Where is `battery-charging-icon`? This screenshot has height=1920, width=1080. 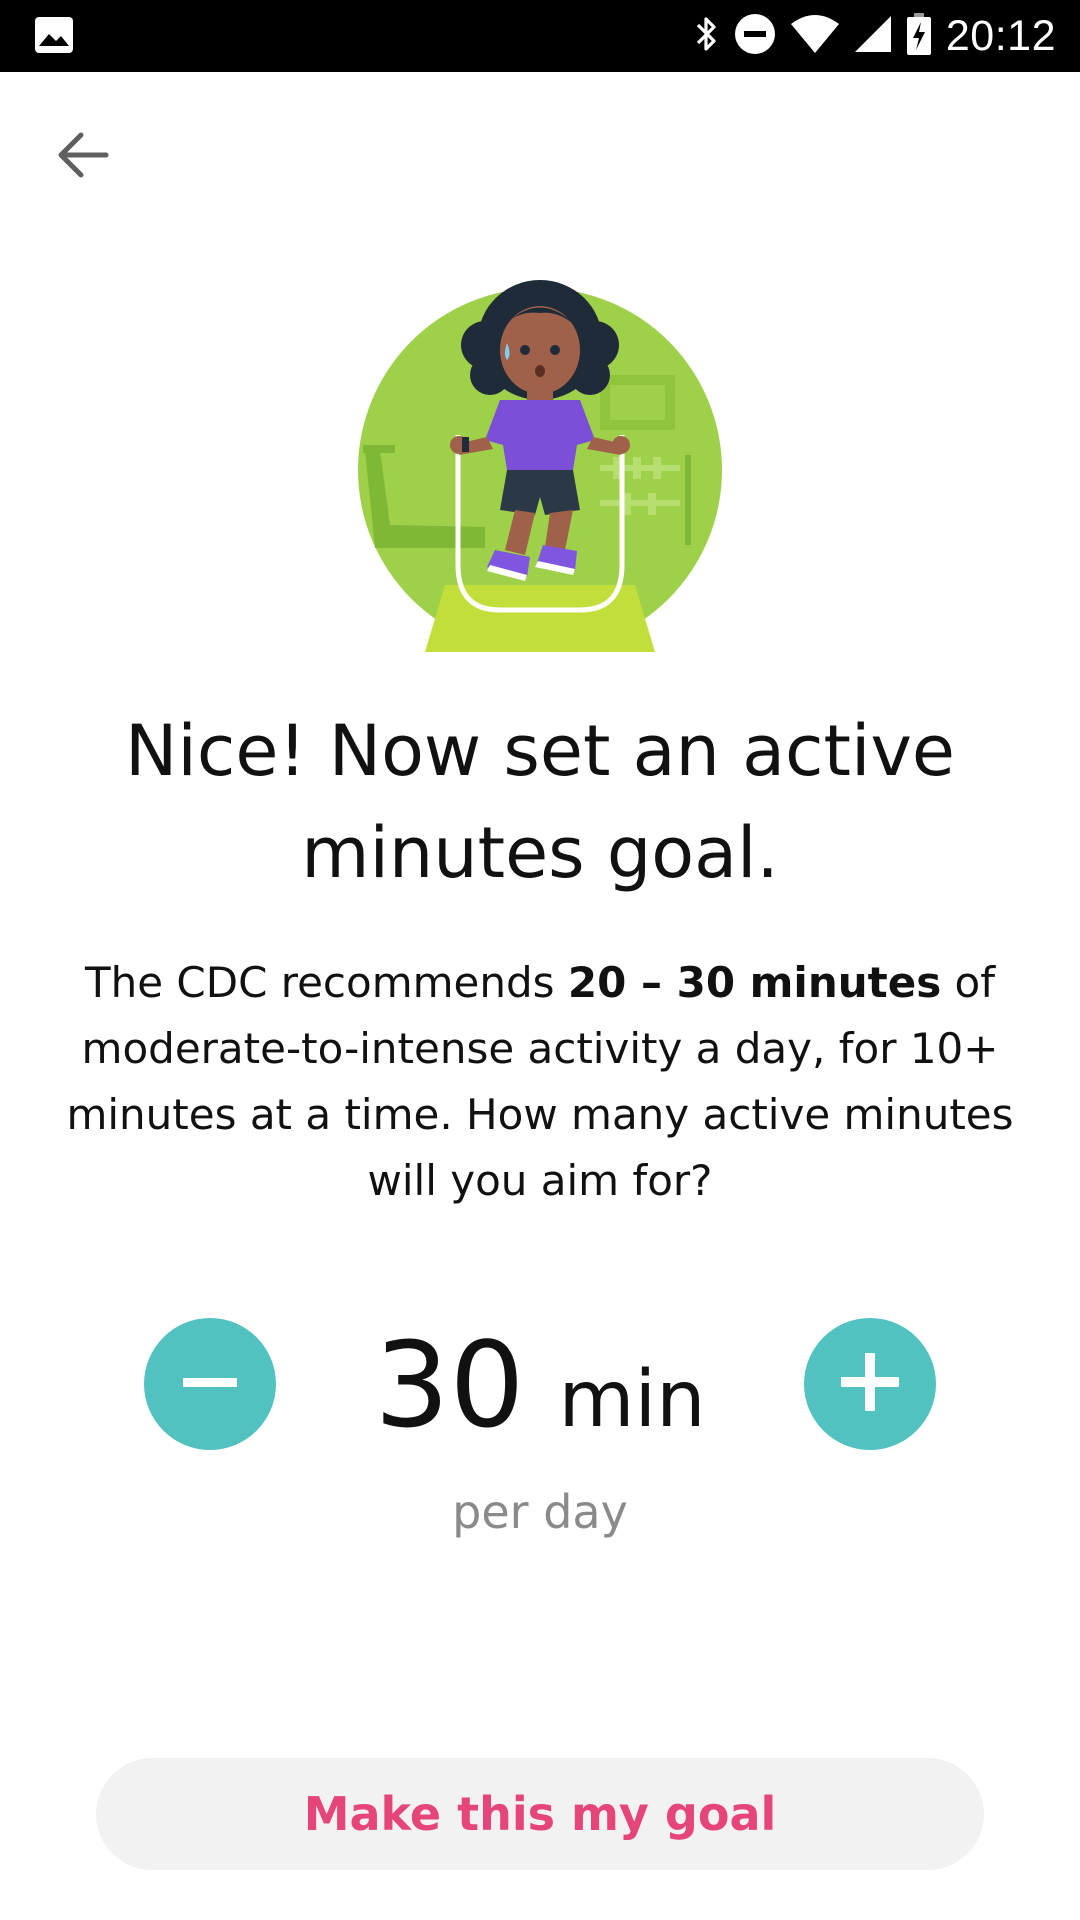
battery-charging-icon is located at coordinates (919, 36).